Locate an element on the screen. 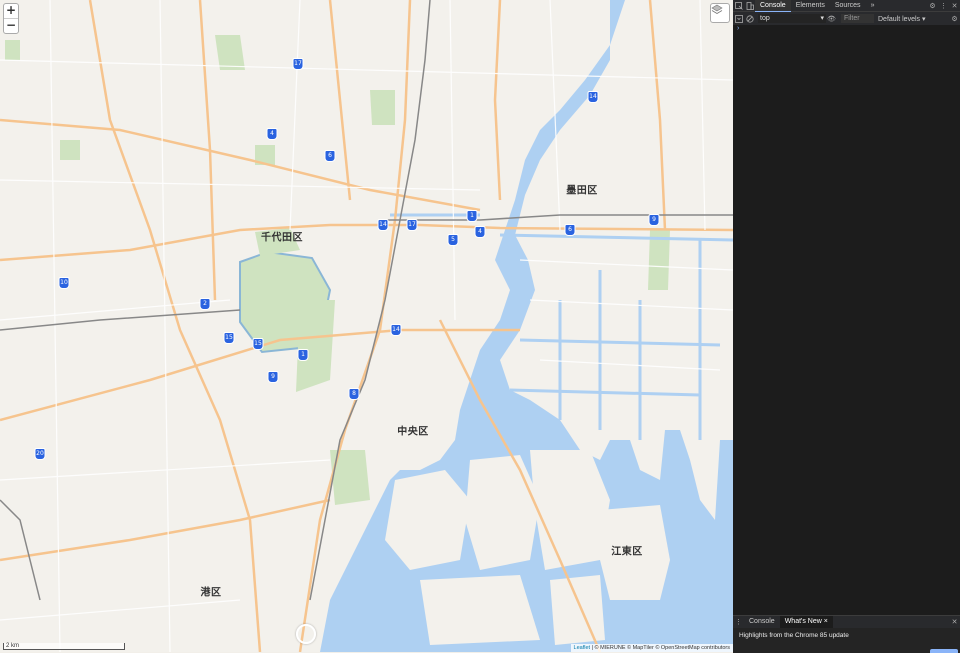  whats-new-heading: Highlights from the Chrome 85 update is located at coordinates (794, 635).